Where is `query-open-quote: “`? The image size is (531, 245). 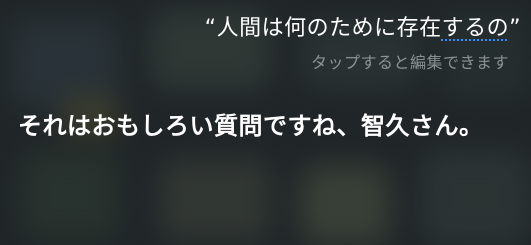
query-open-quote: “ is located at coordinates (210, 28).